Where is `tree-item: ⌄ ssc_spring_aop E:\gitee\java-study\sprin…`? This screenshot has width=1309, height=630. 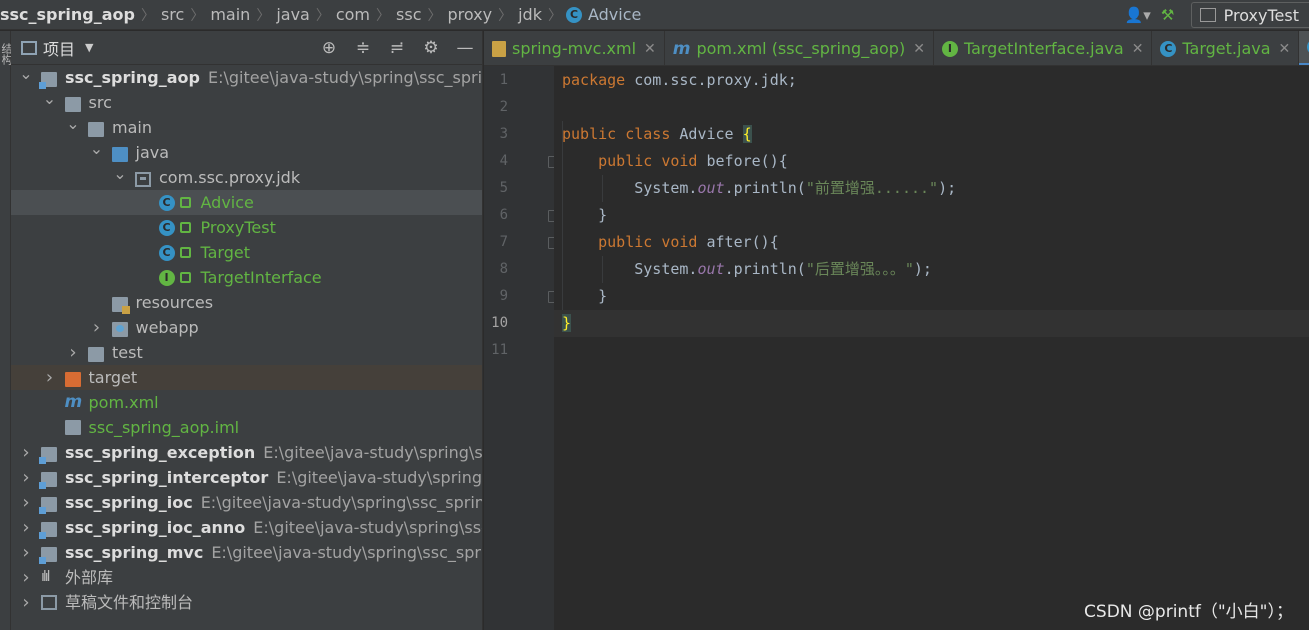 tree-item: ⌄ ssc_spring_aop E:\gitee\java-study\sprin… is located at coordinates (246, 77).